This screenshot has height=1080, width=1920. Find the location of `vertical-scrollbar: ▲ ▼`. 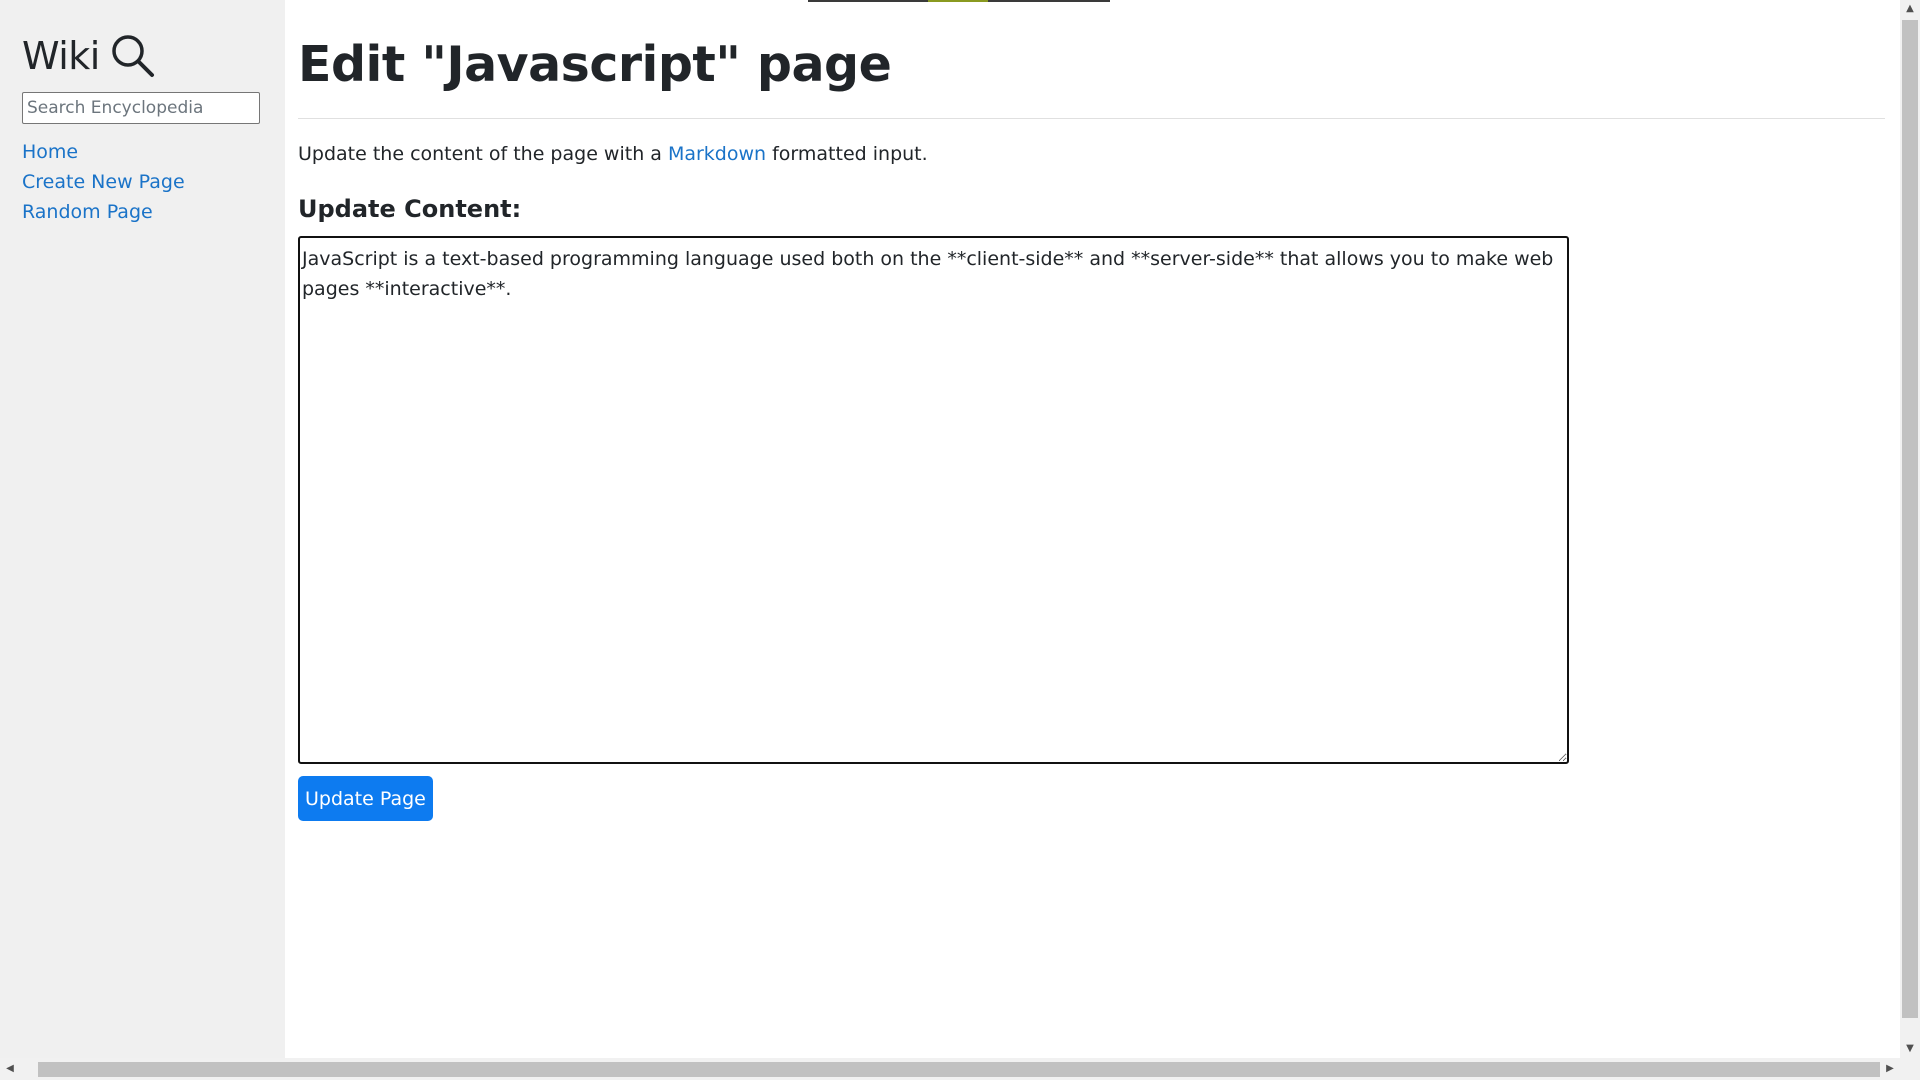

vertical-scrollbar: ▲ ▼ is located at coordinates (1910, 529).